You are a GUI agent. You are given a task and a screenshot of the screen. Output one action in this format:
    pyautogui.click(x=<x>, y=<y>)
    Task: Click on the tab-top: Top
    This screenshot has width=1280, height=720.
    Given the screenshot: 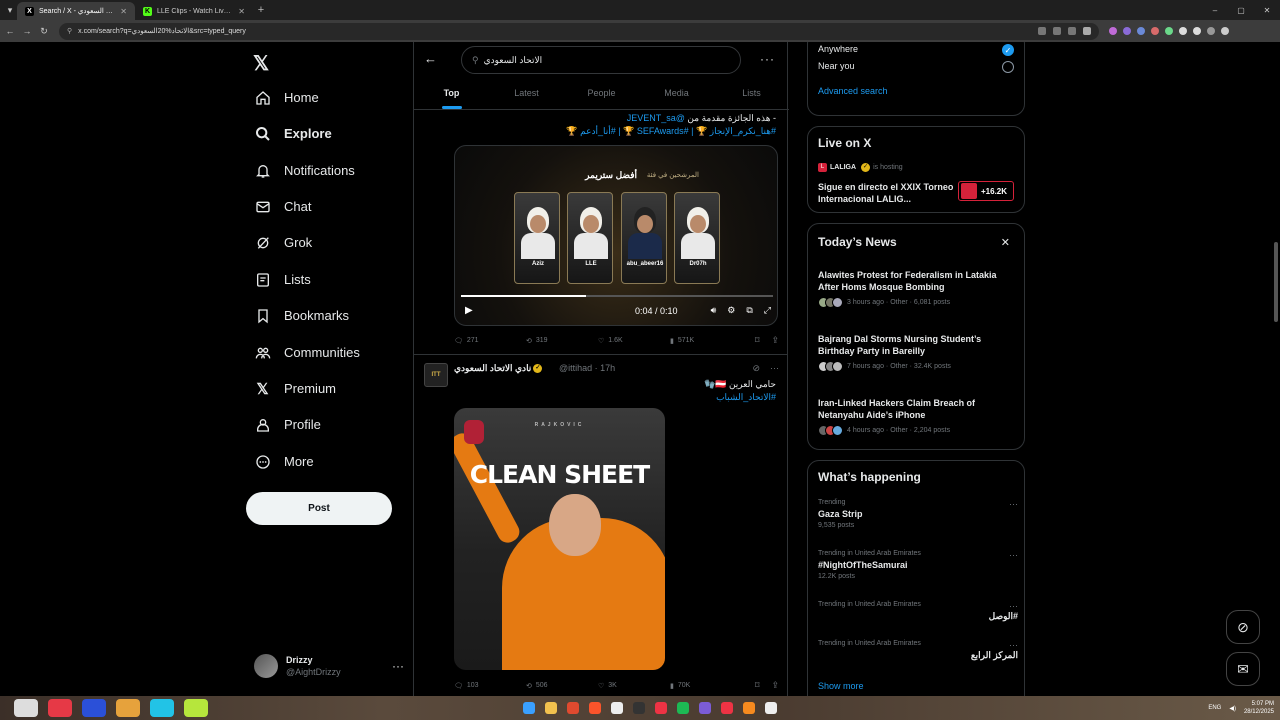 What is the action you would take?
    pyautogui.click(x=451, y=95)
    